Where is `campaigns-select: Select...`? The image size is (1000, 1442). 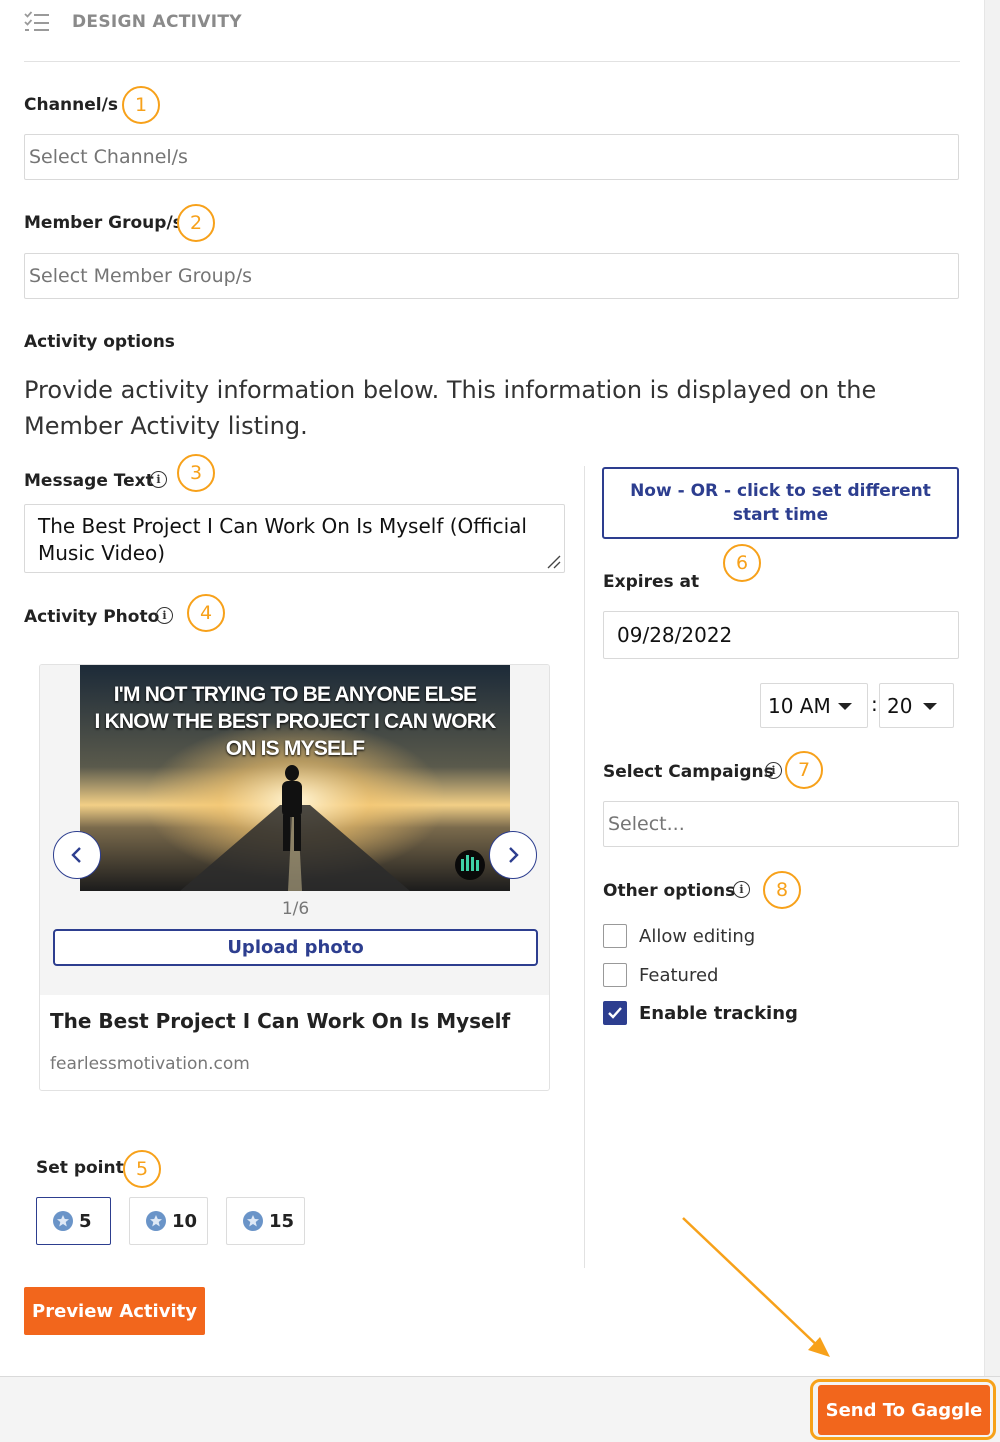
campaigns-select: Select... is located at coordinates (781, 824).